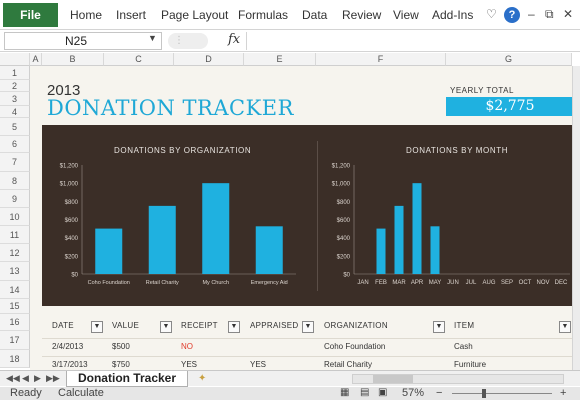 The image size is (580, 400). Describe the element at coordinates (15, 86) in the screenshot. I see `row-header-2: 2` at that location.